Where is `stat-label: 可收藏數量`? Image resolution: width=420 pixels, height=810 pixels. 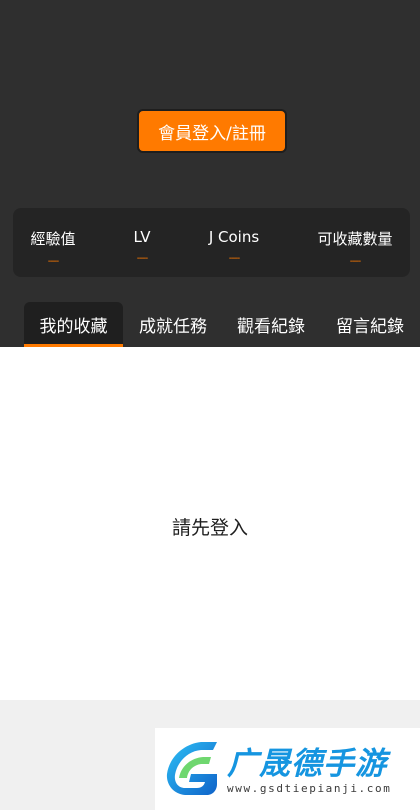
stat-label: 可收藏數量 is located at coordinates (355, 239).